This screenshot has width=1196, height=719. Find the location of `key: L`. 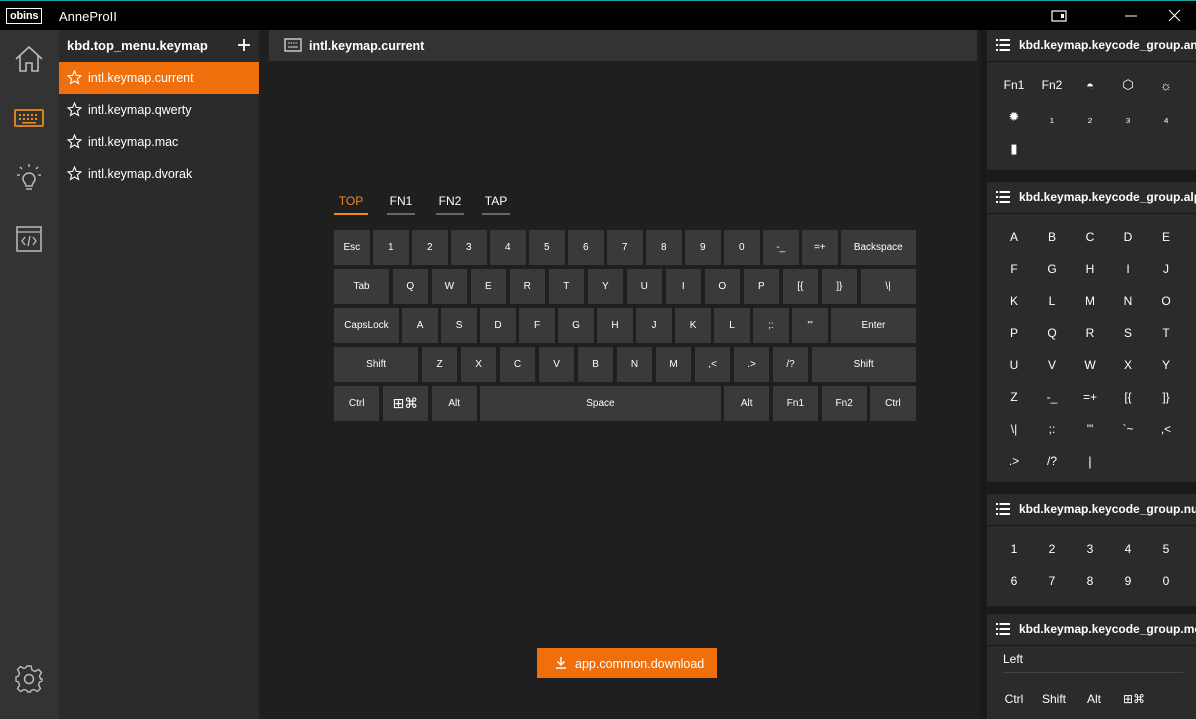

key: L is located at coordinates (732, 325).